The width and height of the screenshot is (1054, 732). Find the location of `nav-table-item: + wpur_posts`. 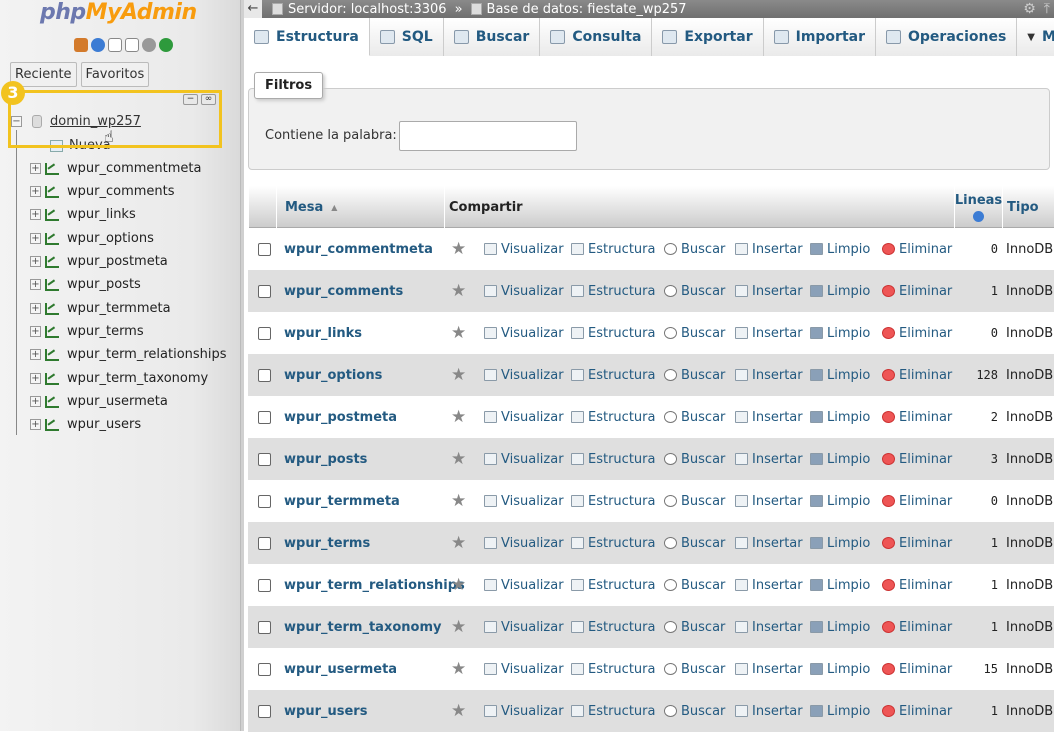

nav-table-item: + wpur_posts is located at coordinates (85, 284).